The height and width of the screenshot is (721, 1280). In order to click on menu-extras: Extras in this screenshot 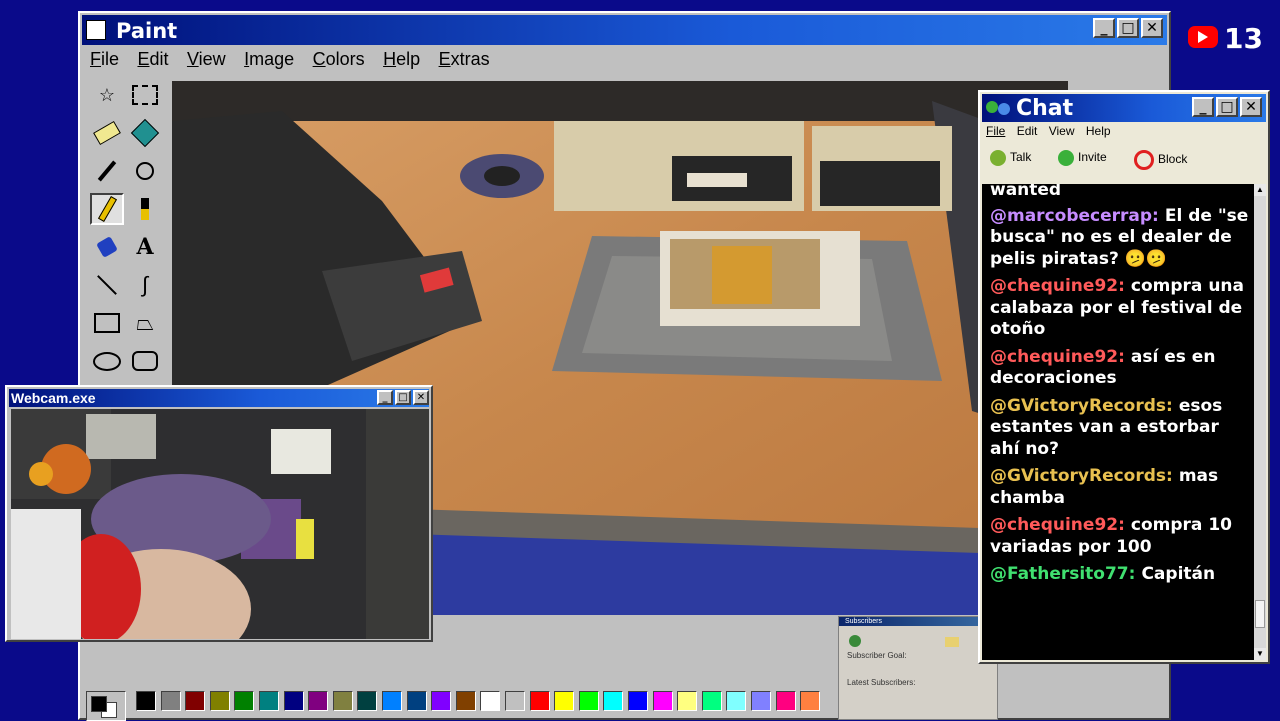, I will do `click(464, 59)`.